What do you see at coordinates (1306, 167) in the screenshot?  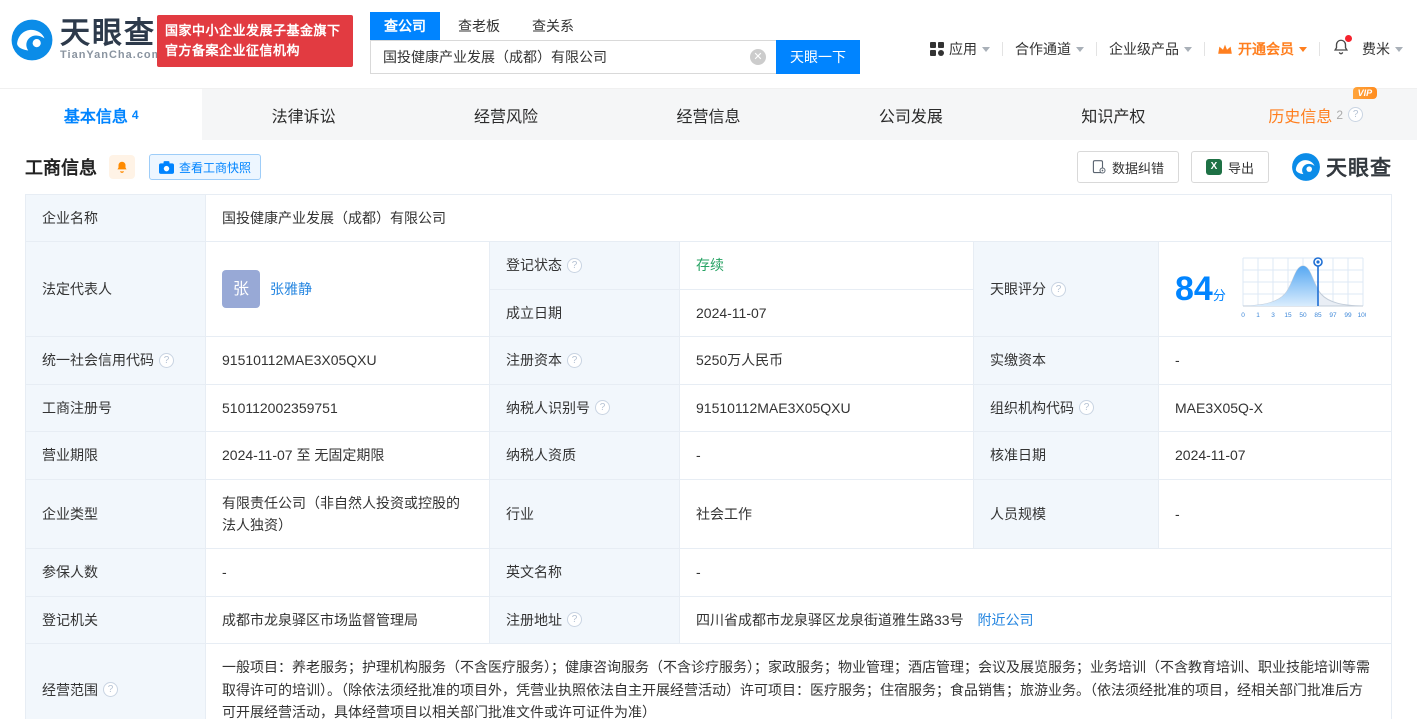 I see `tianyancha-logo-icon` at bounding box center [1306, 167].